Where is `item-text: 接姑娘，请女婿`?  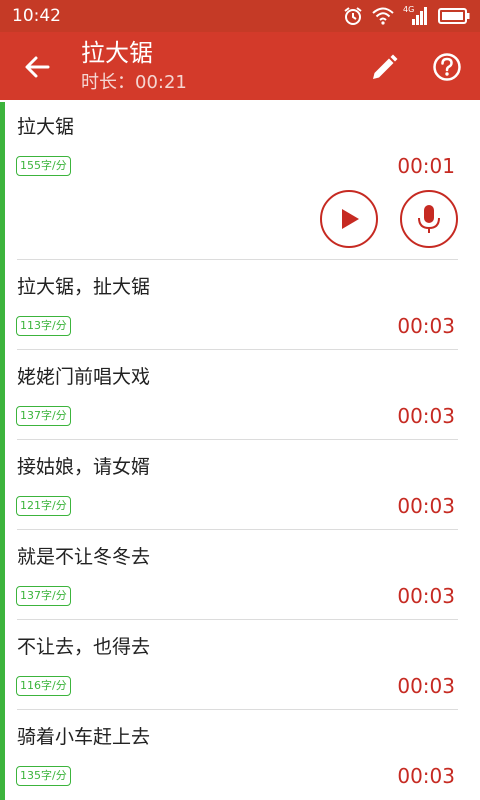
item-text: 接姑娘，请女婿 is located at coordinates (84, 467).